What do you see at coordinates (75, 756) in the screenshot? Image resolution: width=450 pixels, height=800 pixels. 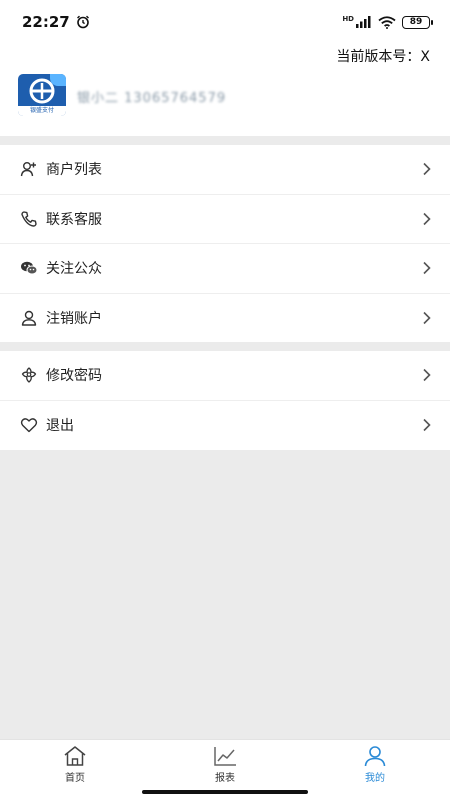 I see `home-icon` at bounding box center [75, 756].